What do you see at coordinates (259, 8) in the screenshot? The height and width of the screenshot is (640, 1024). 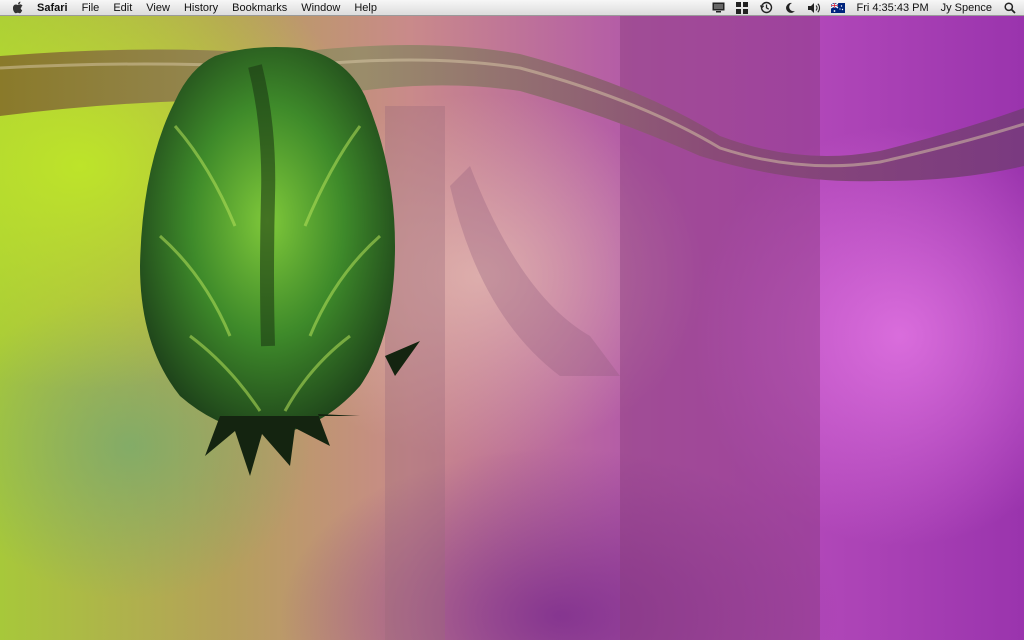 I see `menu-bookmarks: Bookmarks` at bounding box center [259, 8].